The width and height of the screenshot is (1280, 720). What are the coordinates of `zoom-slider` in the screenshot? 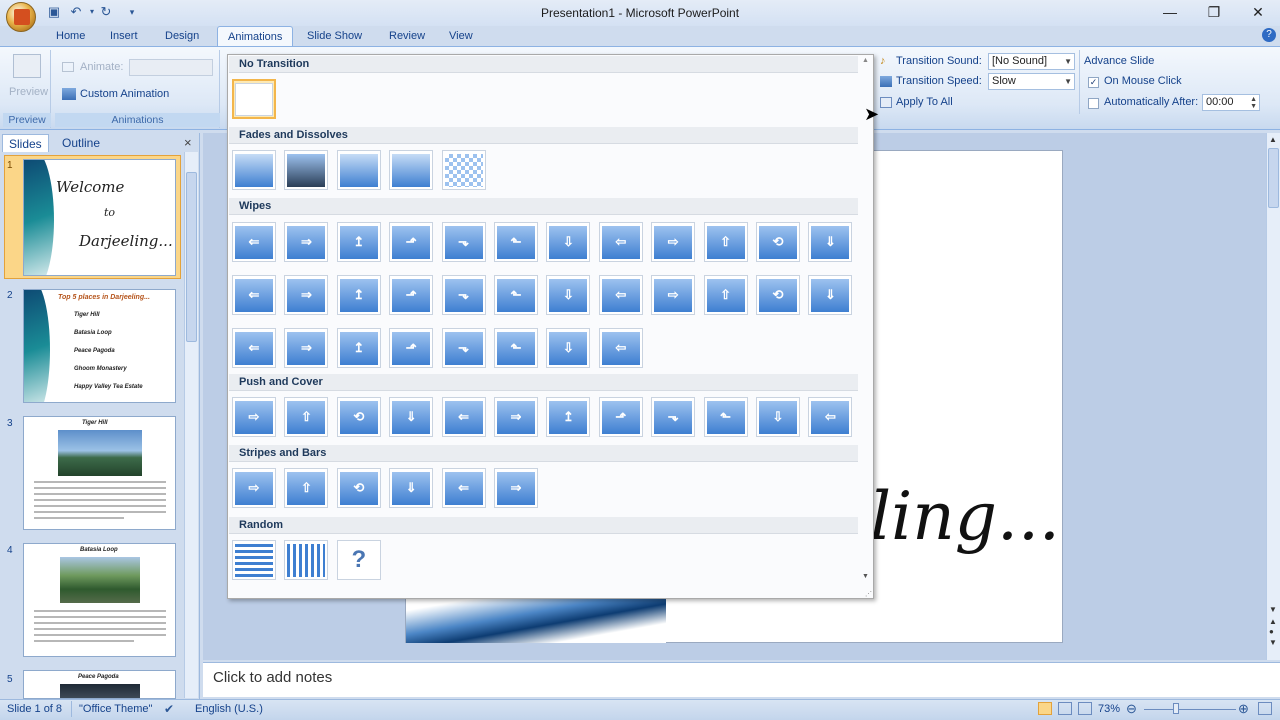 It's located at (1190, 709).